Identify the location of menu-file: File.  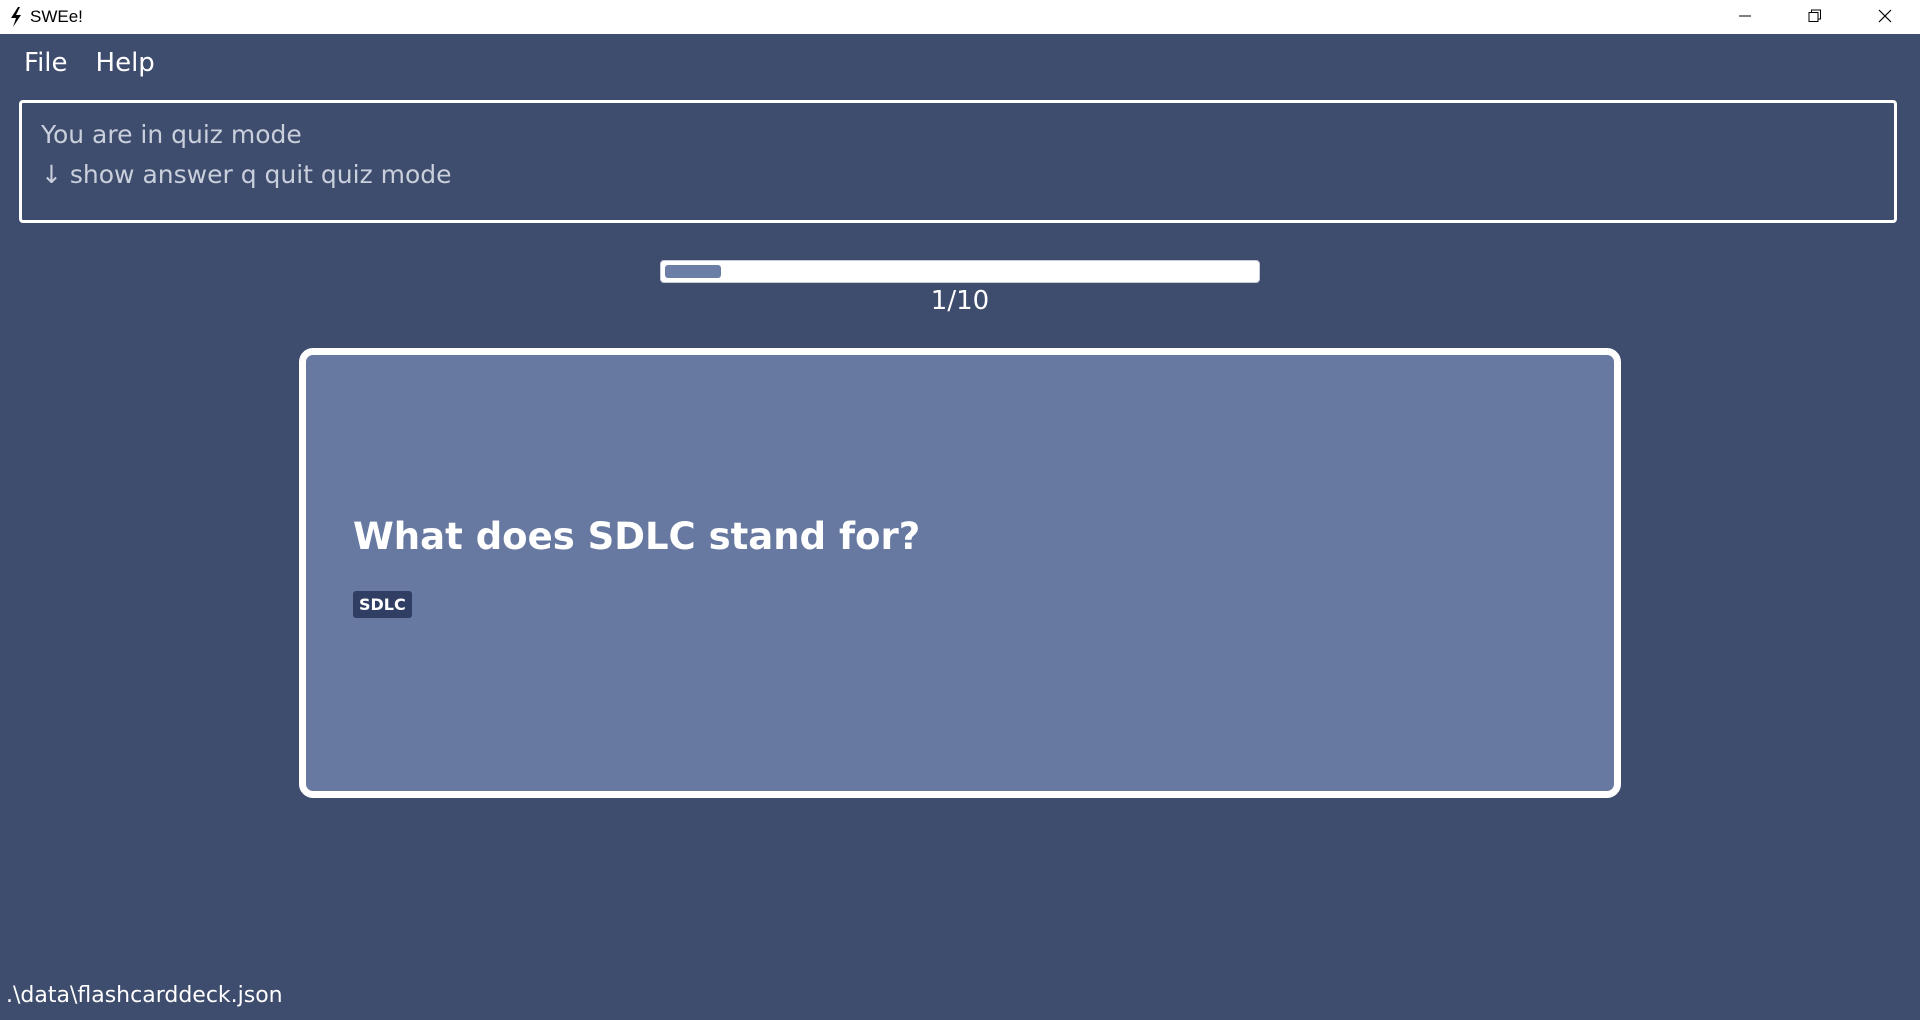
(46, 63).